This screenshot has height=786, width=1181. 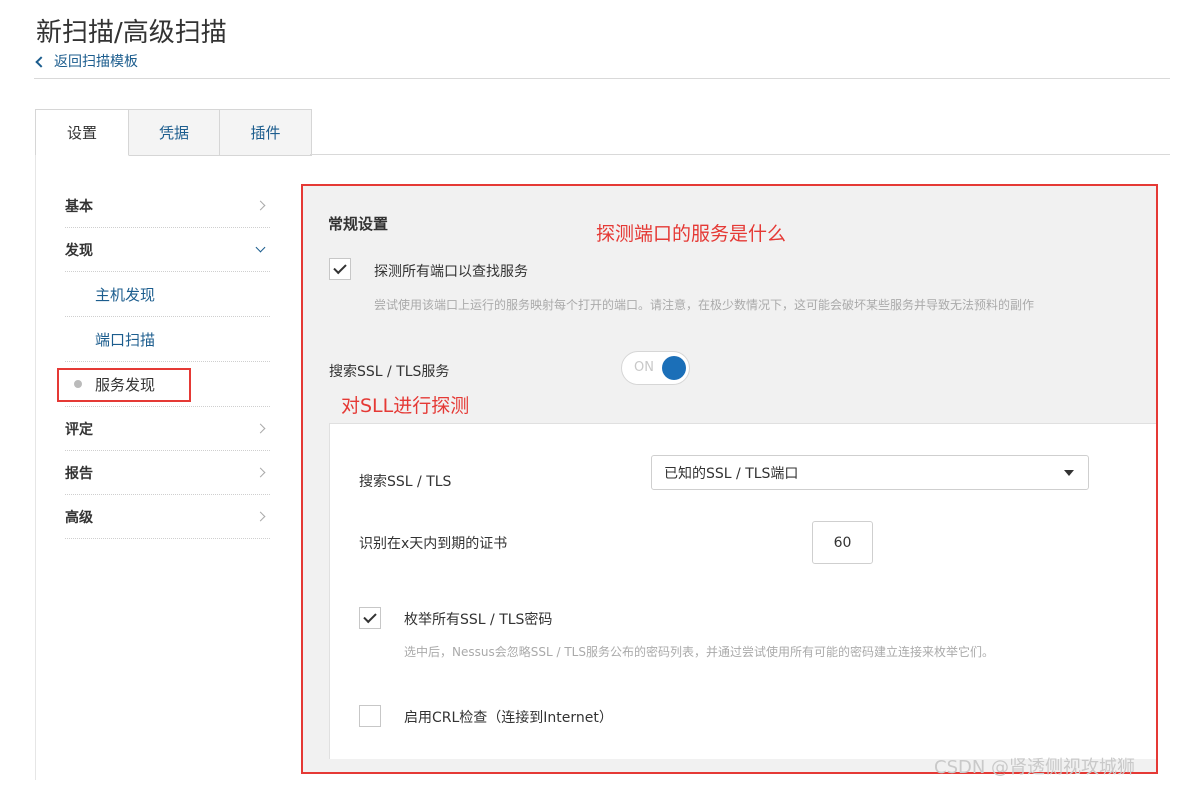 I want to click on back-to-templates-link: 返回扫描模板, so click(x=86, y=61).